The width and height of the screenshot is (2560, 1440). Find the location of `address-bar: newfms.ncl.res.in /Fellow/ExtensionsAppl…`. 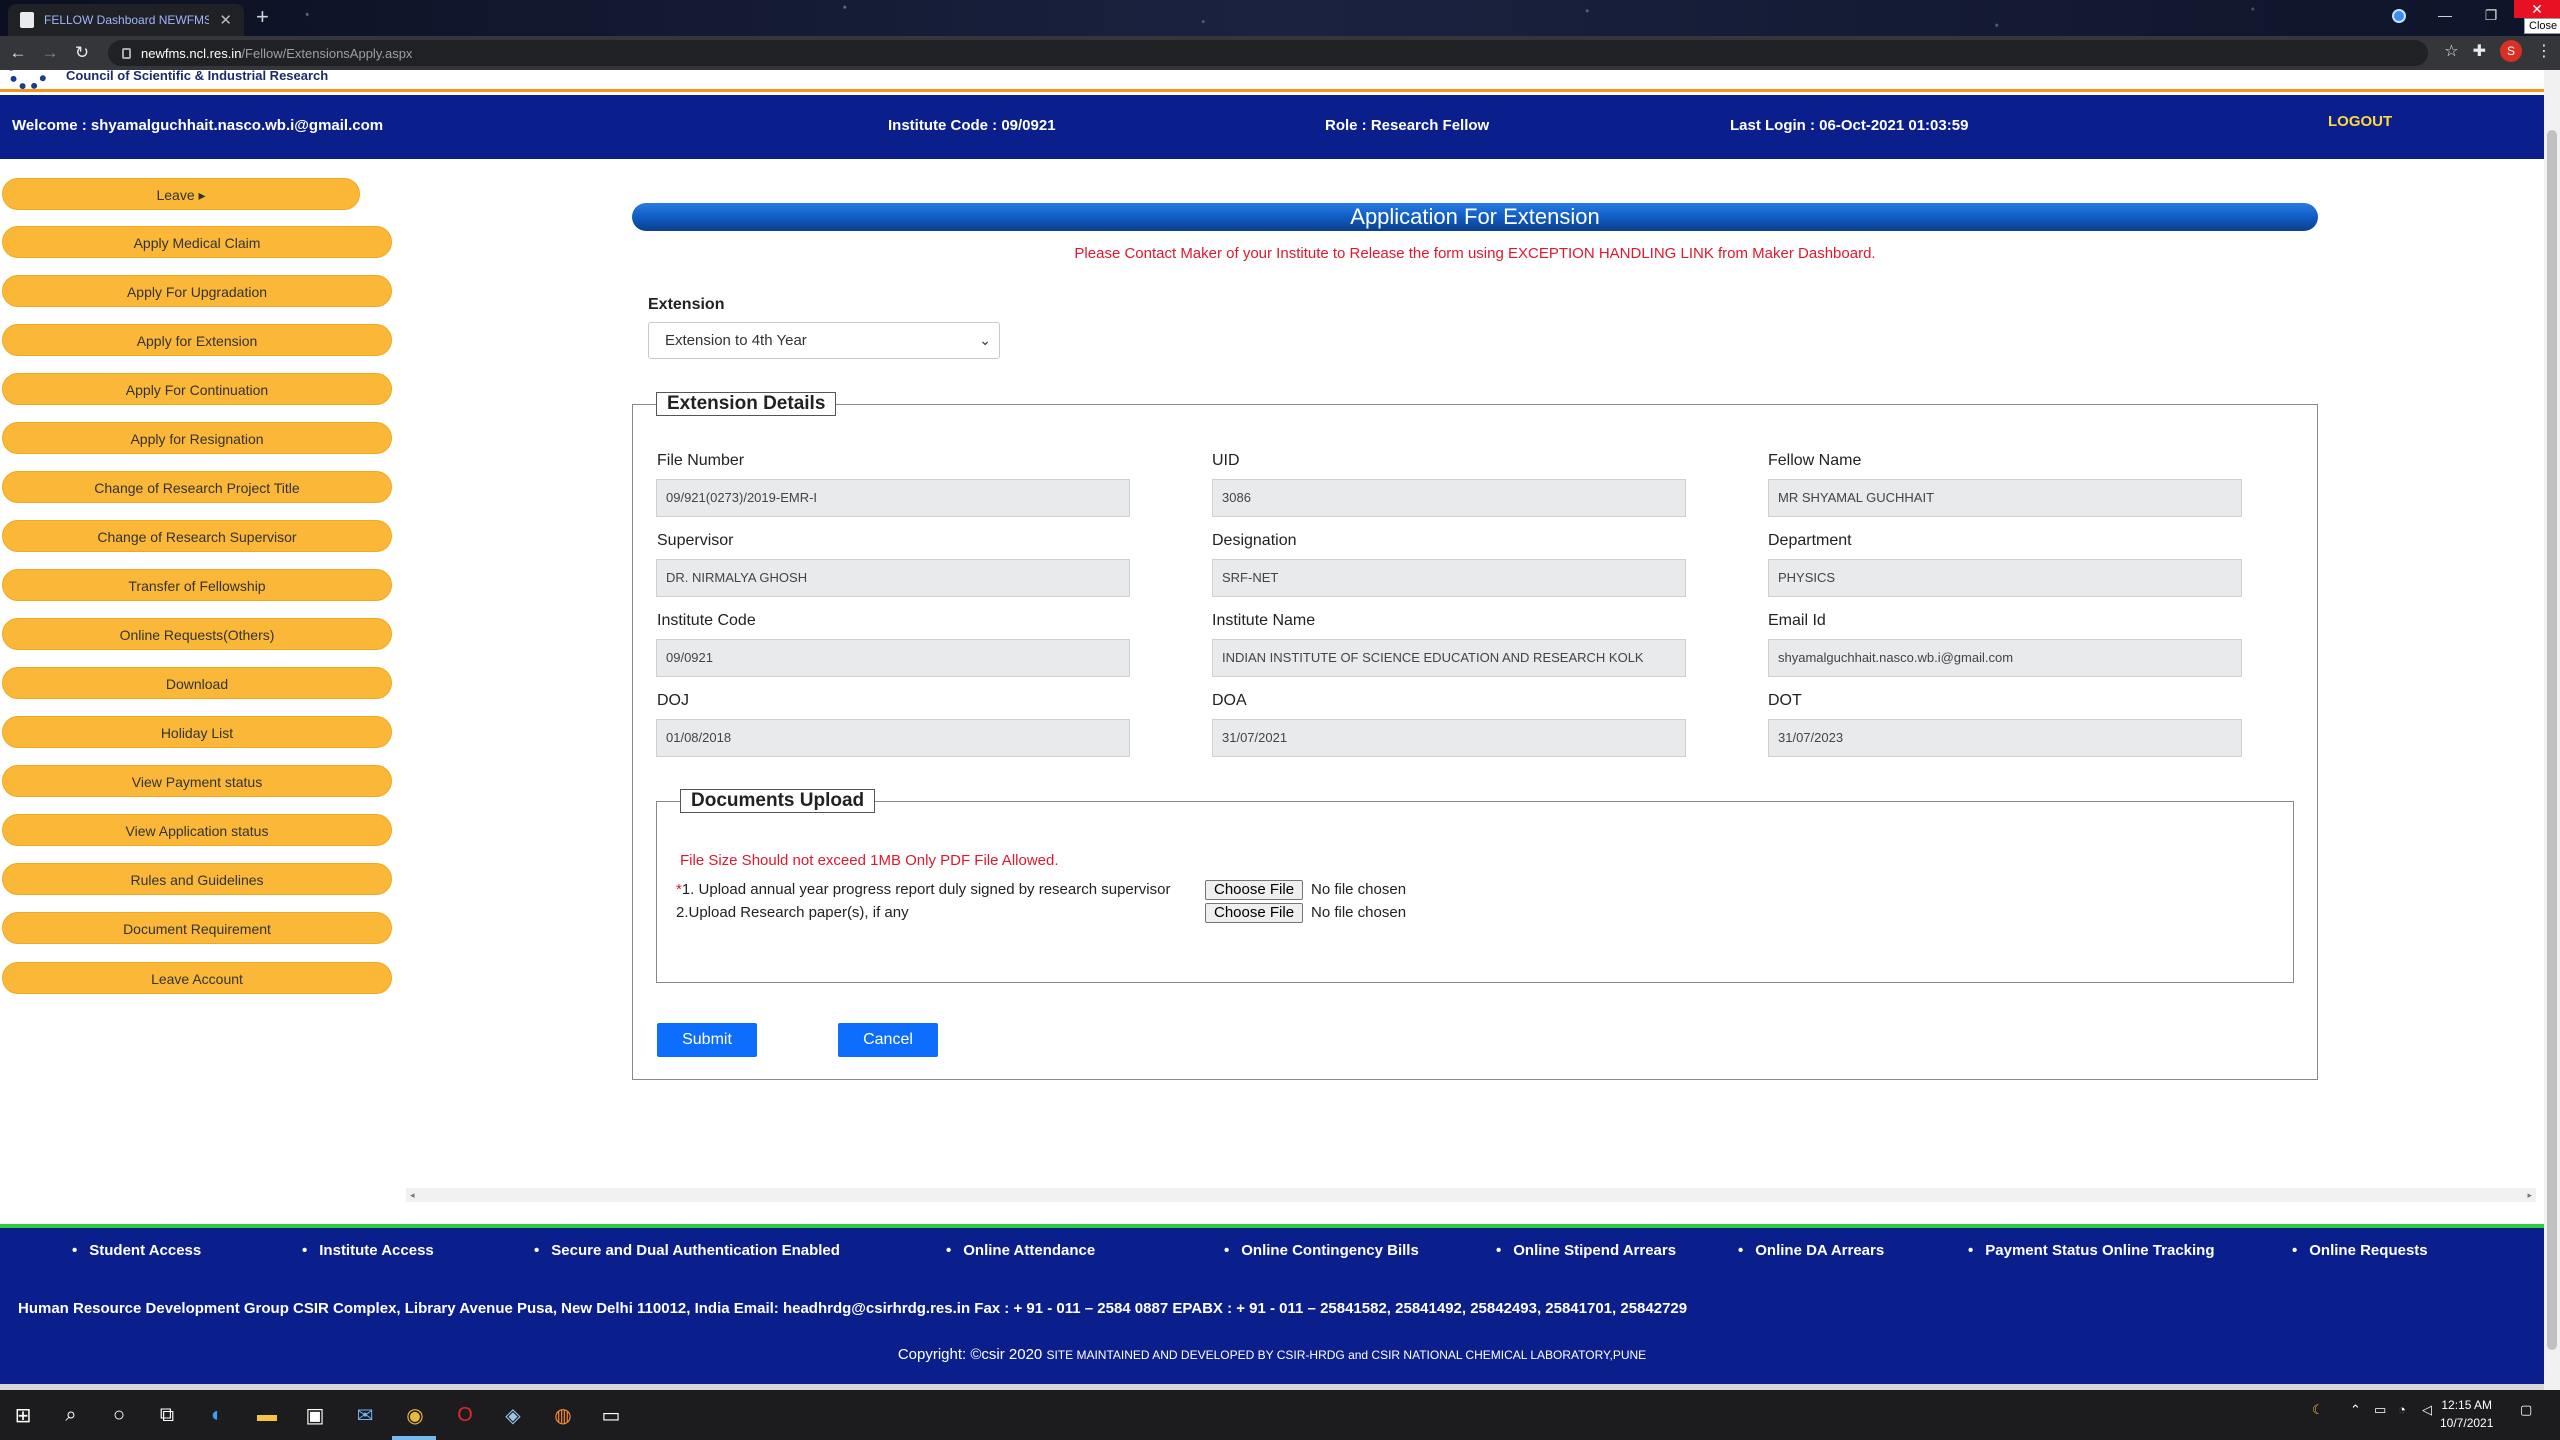

address-bar: newfms.ncl.res.in /Fellow/ExtensionsAppl… is located at coordinates (1268, 53).